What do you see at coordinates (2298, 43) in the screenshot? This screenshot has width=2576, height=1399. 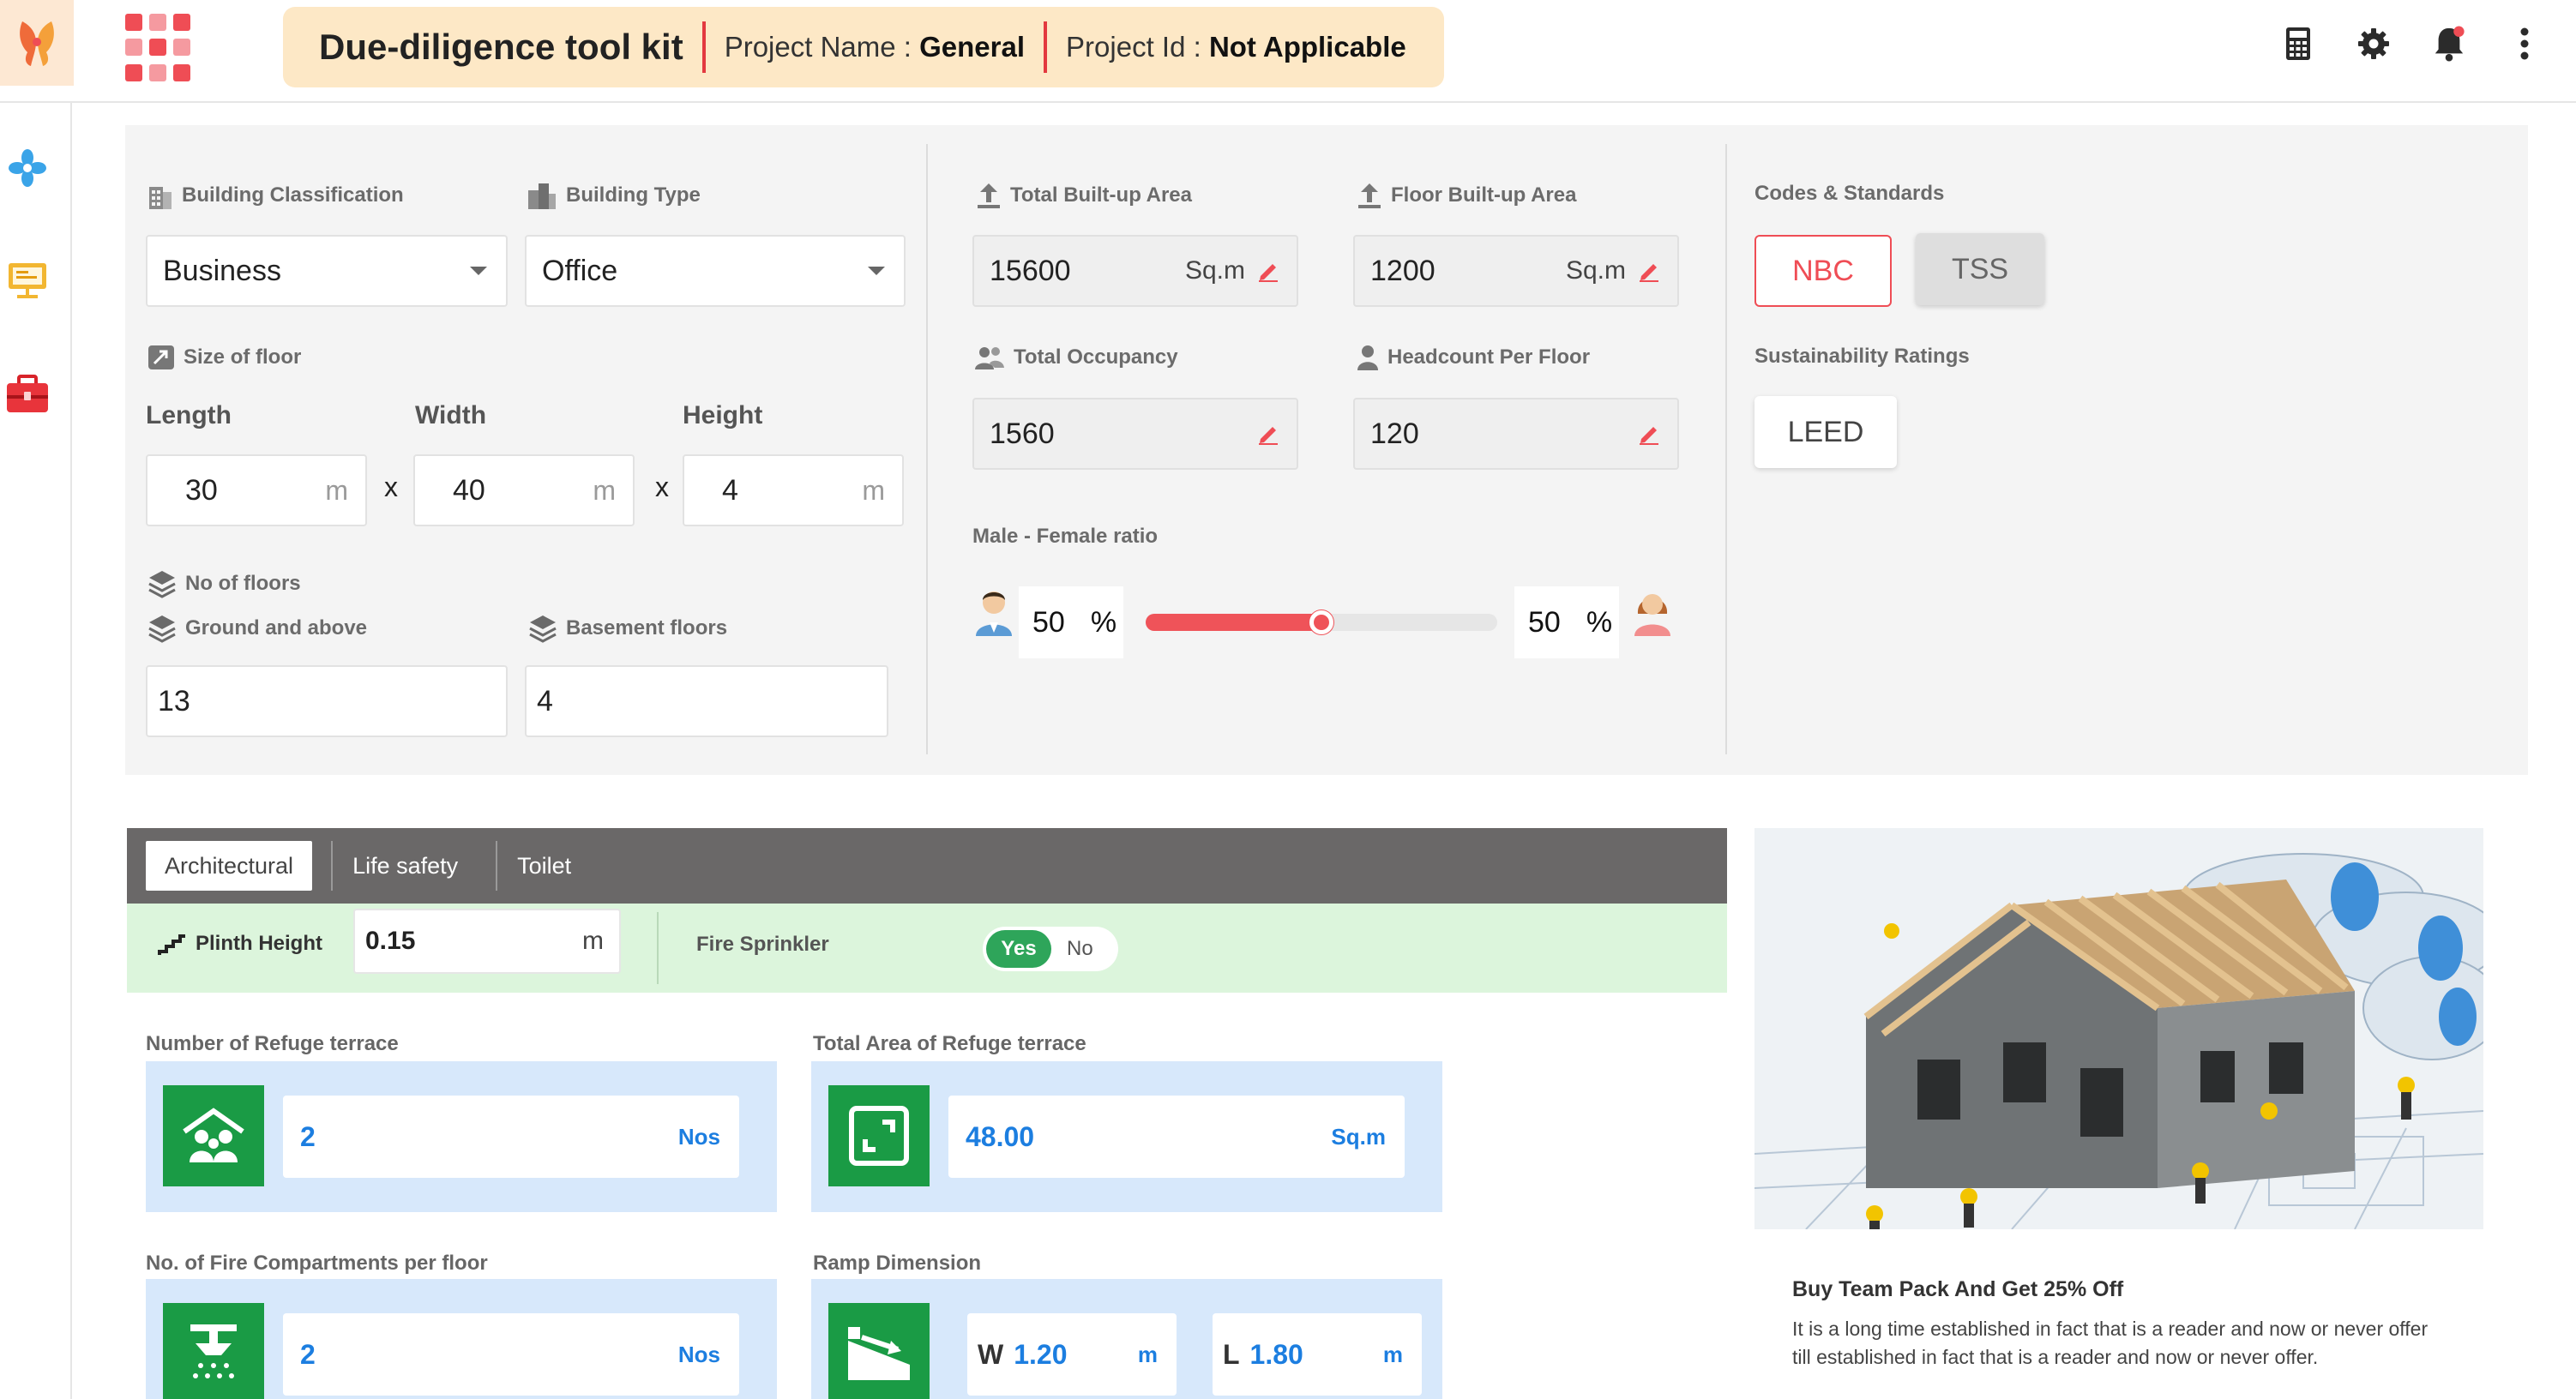 I see `calculator-icon` at bounding box center [2298, 43].